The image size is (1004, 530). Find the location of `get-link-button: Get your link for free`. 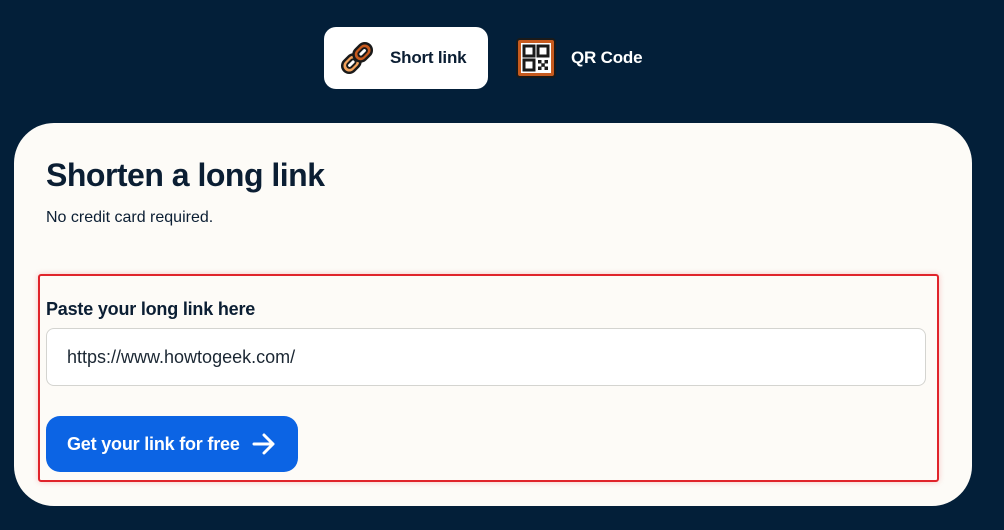

get-link-button: Get your link for free is located at coordinates (172, 444).